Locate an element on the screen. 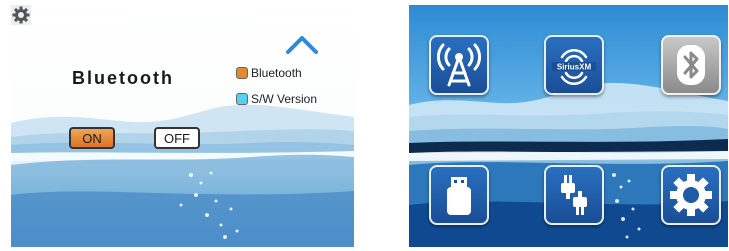  radio-tile is located at coordinates (459, 65).